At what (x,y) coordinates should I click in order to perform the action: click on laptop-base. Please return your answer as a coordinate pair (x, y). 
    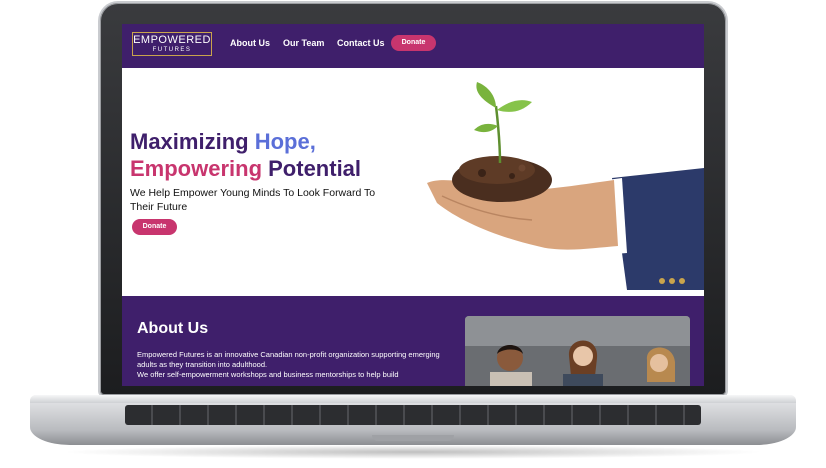
    Looking at the image, I should click on (413, 420).